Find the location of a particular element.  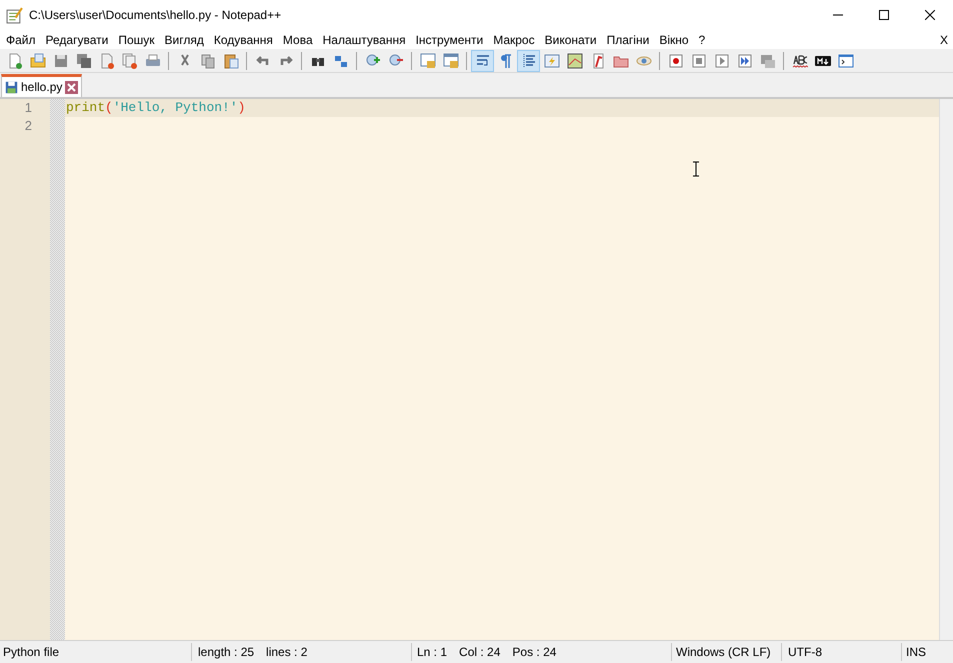

menu-item: Вікно is located at coordinates (674, 39).